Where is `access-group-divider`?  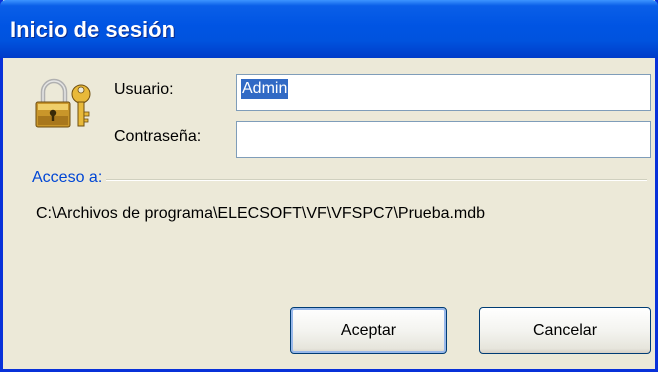
access-group-divider is located at coordinates (339, 180).